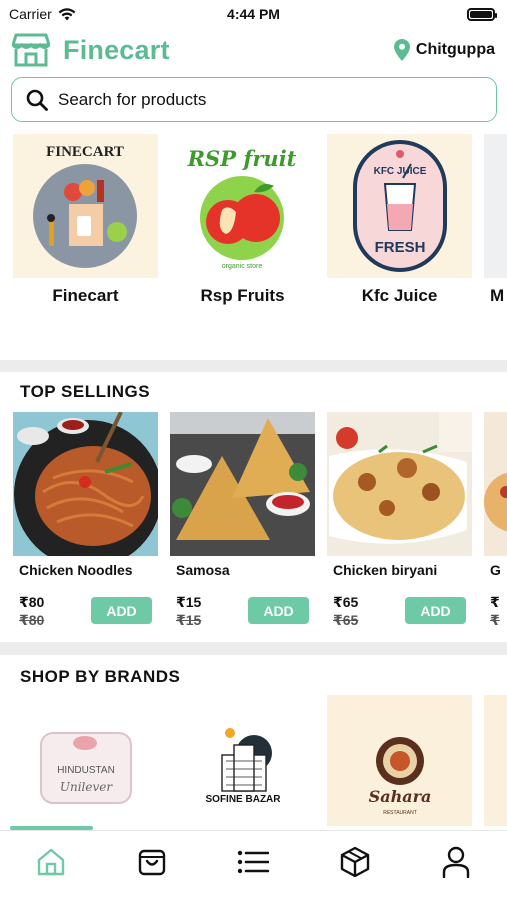 Image resolution: width=507 pixels, height=900 pixels. What do you see at coordinates (495, 760) in the screenshot?
I see `brand-tile-partial` at bounding box center [495, 760].